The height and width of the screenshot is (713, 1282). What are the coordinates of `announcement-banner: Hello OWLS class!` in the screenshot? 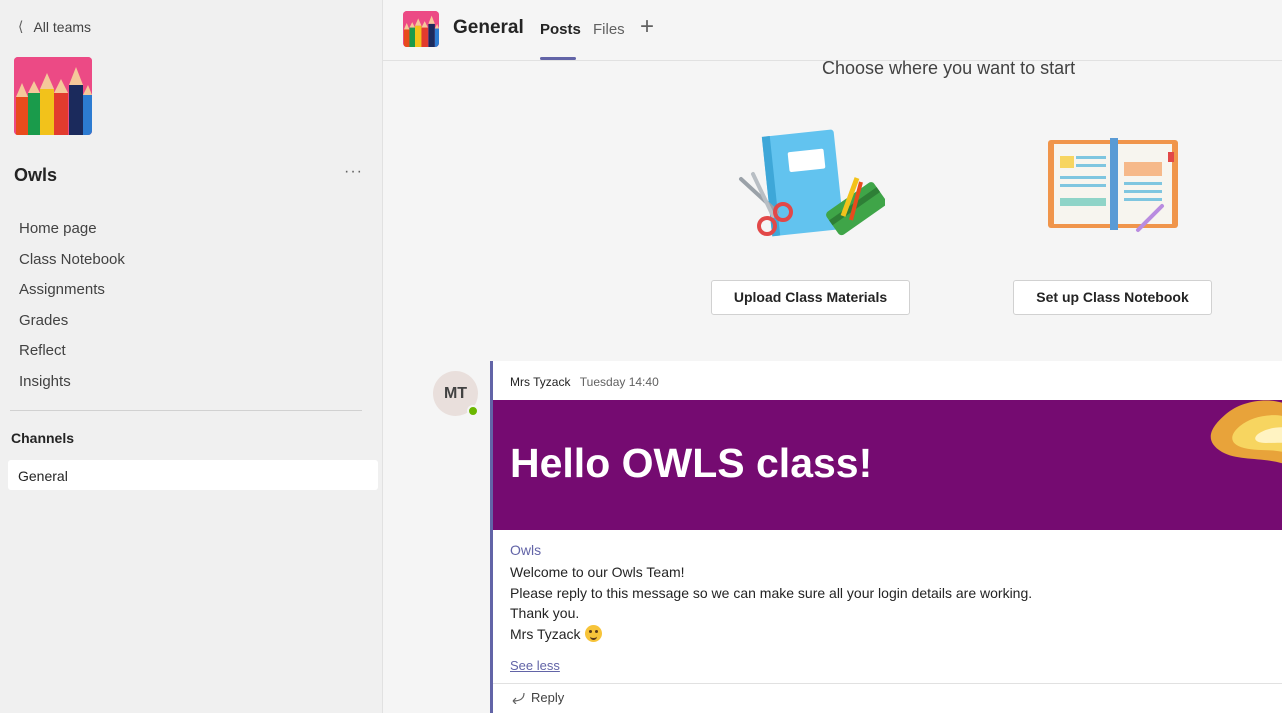 It's located at (887, 465).